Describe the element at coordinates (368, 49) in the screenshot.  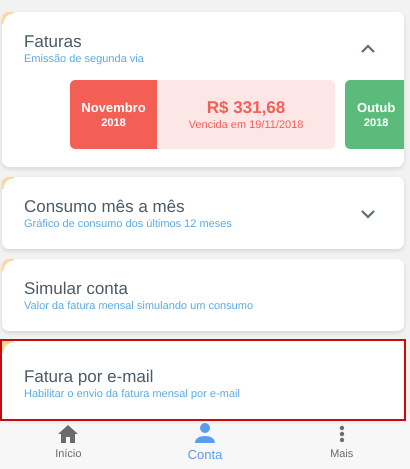
I see `chevron-up-icon` at that location.